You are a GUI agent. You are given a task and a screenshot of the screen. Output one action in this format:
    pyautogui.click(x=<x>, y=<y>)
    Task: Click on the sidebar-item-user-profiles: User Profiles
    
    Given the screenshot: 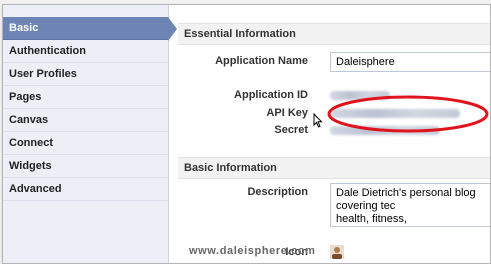 What is the action you would take?
    pyautogui.click(x=85, y=74)
    